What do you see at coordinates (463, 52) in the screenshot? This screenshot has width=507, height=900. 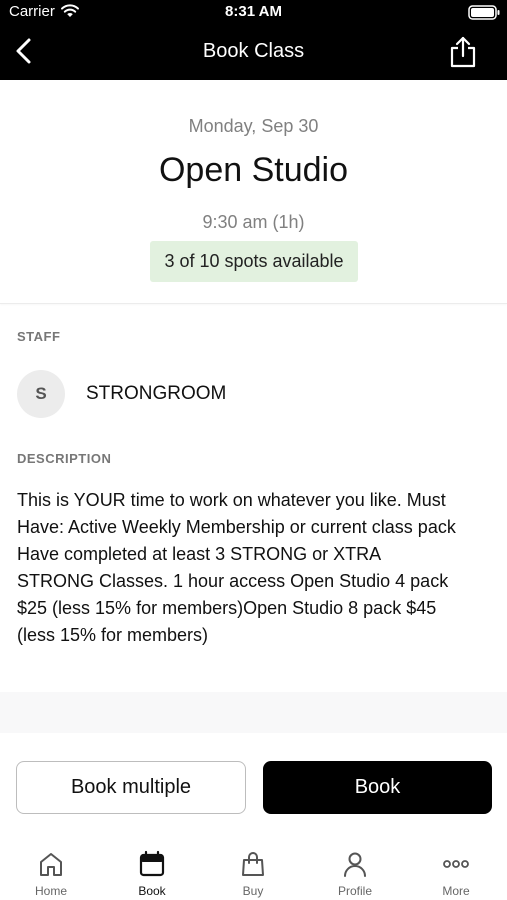 I see `share-icon` at bounding box center [463, 52].